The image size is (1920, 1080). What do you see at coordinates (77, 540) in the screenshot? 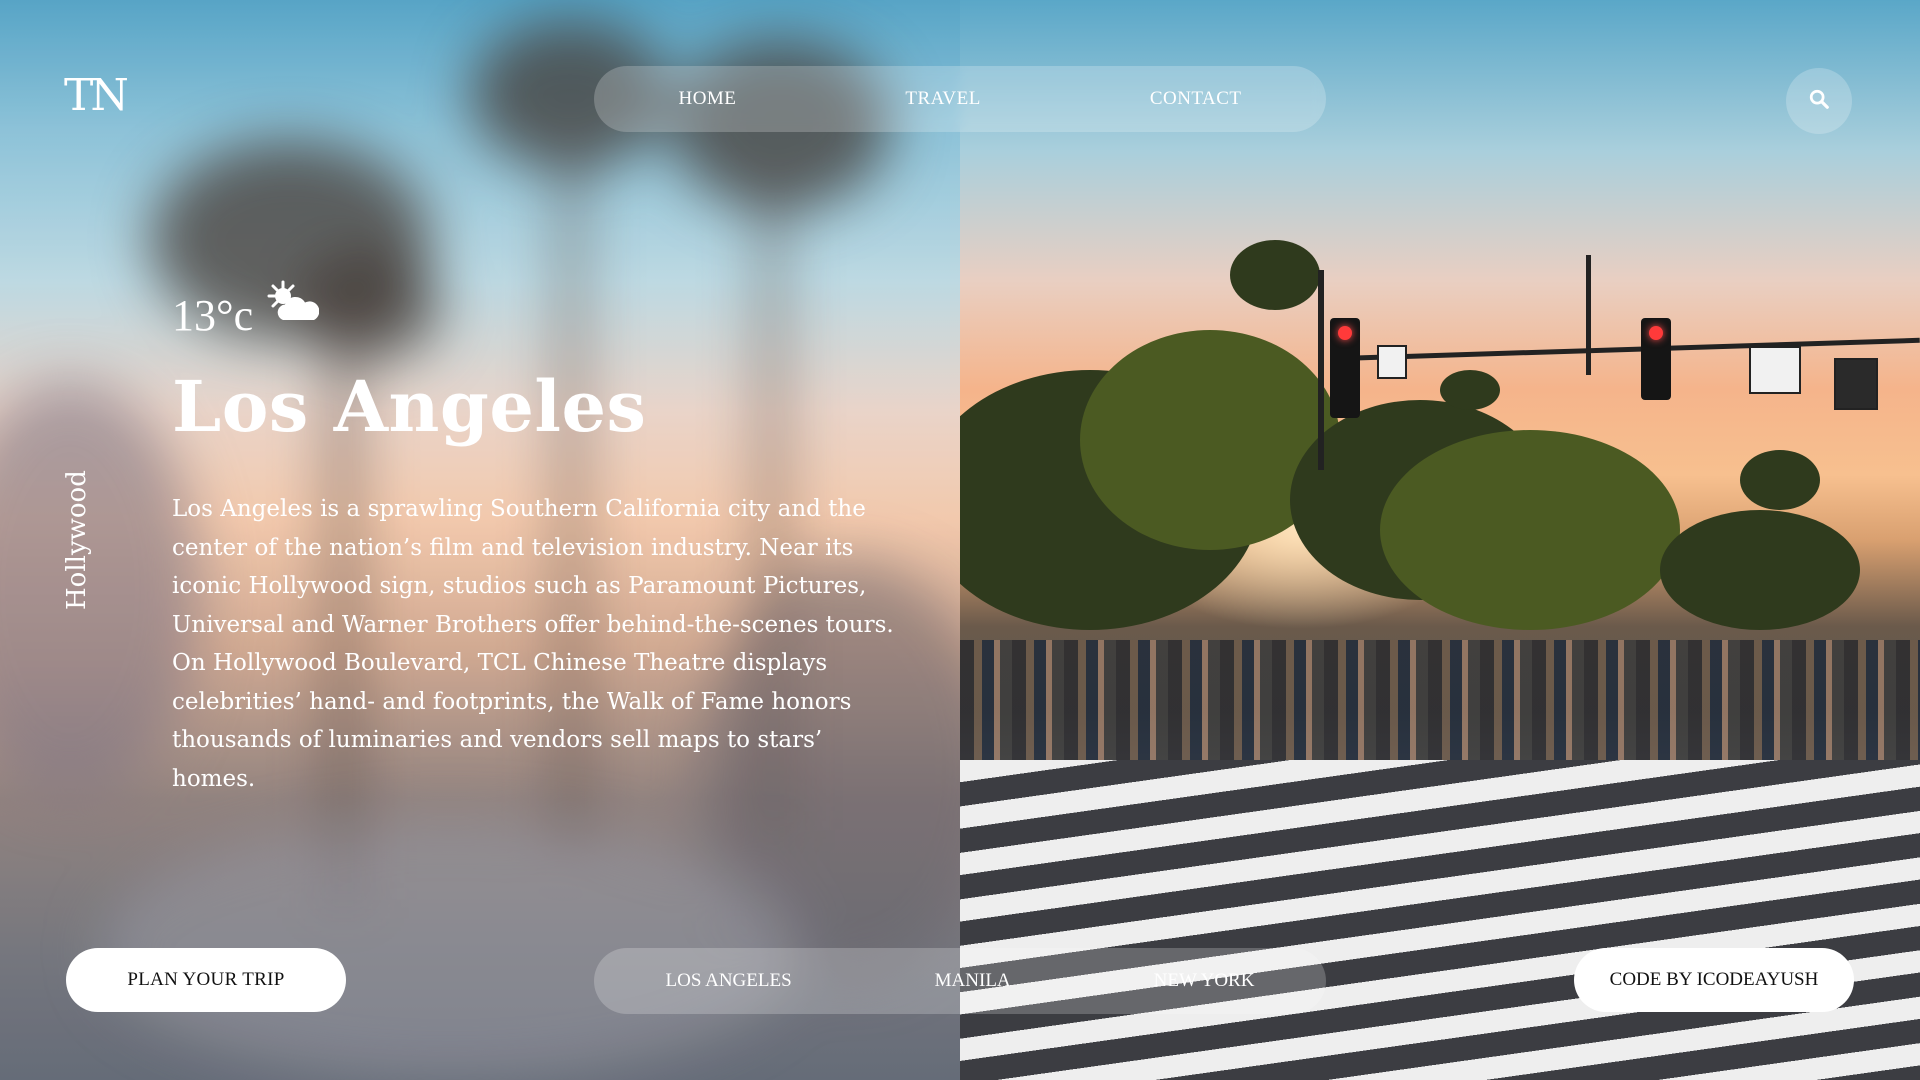
I see `side-label-hollywood: Hollywood` at bounding box center [77, 540].